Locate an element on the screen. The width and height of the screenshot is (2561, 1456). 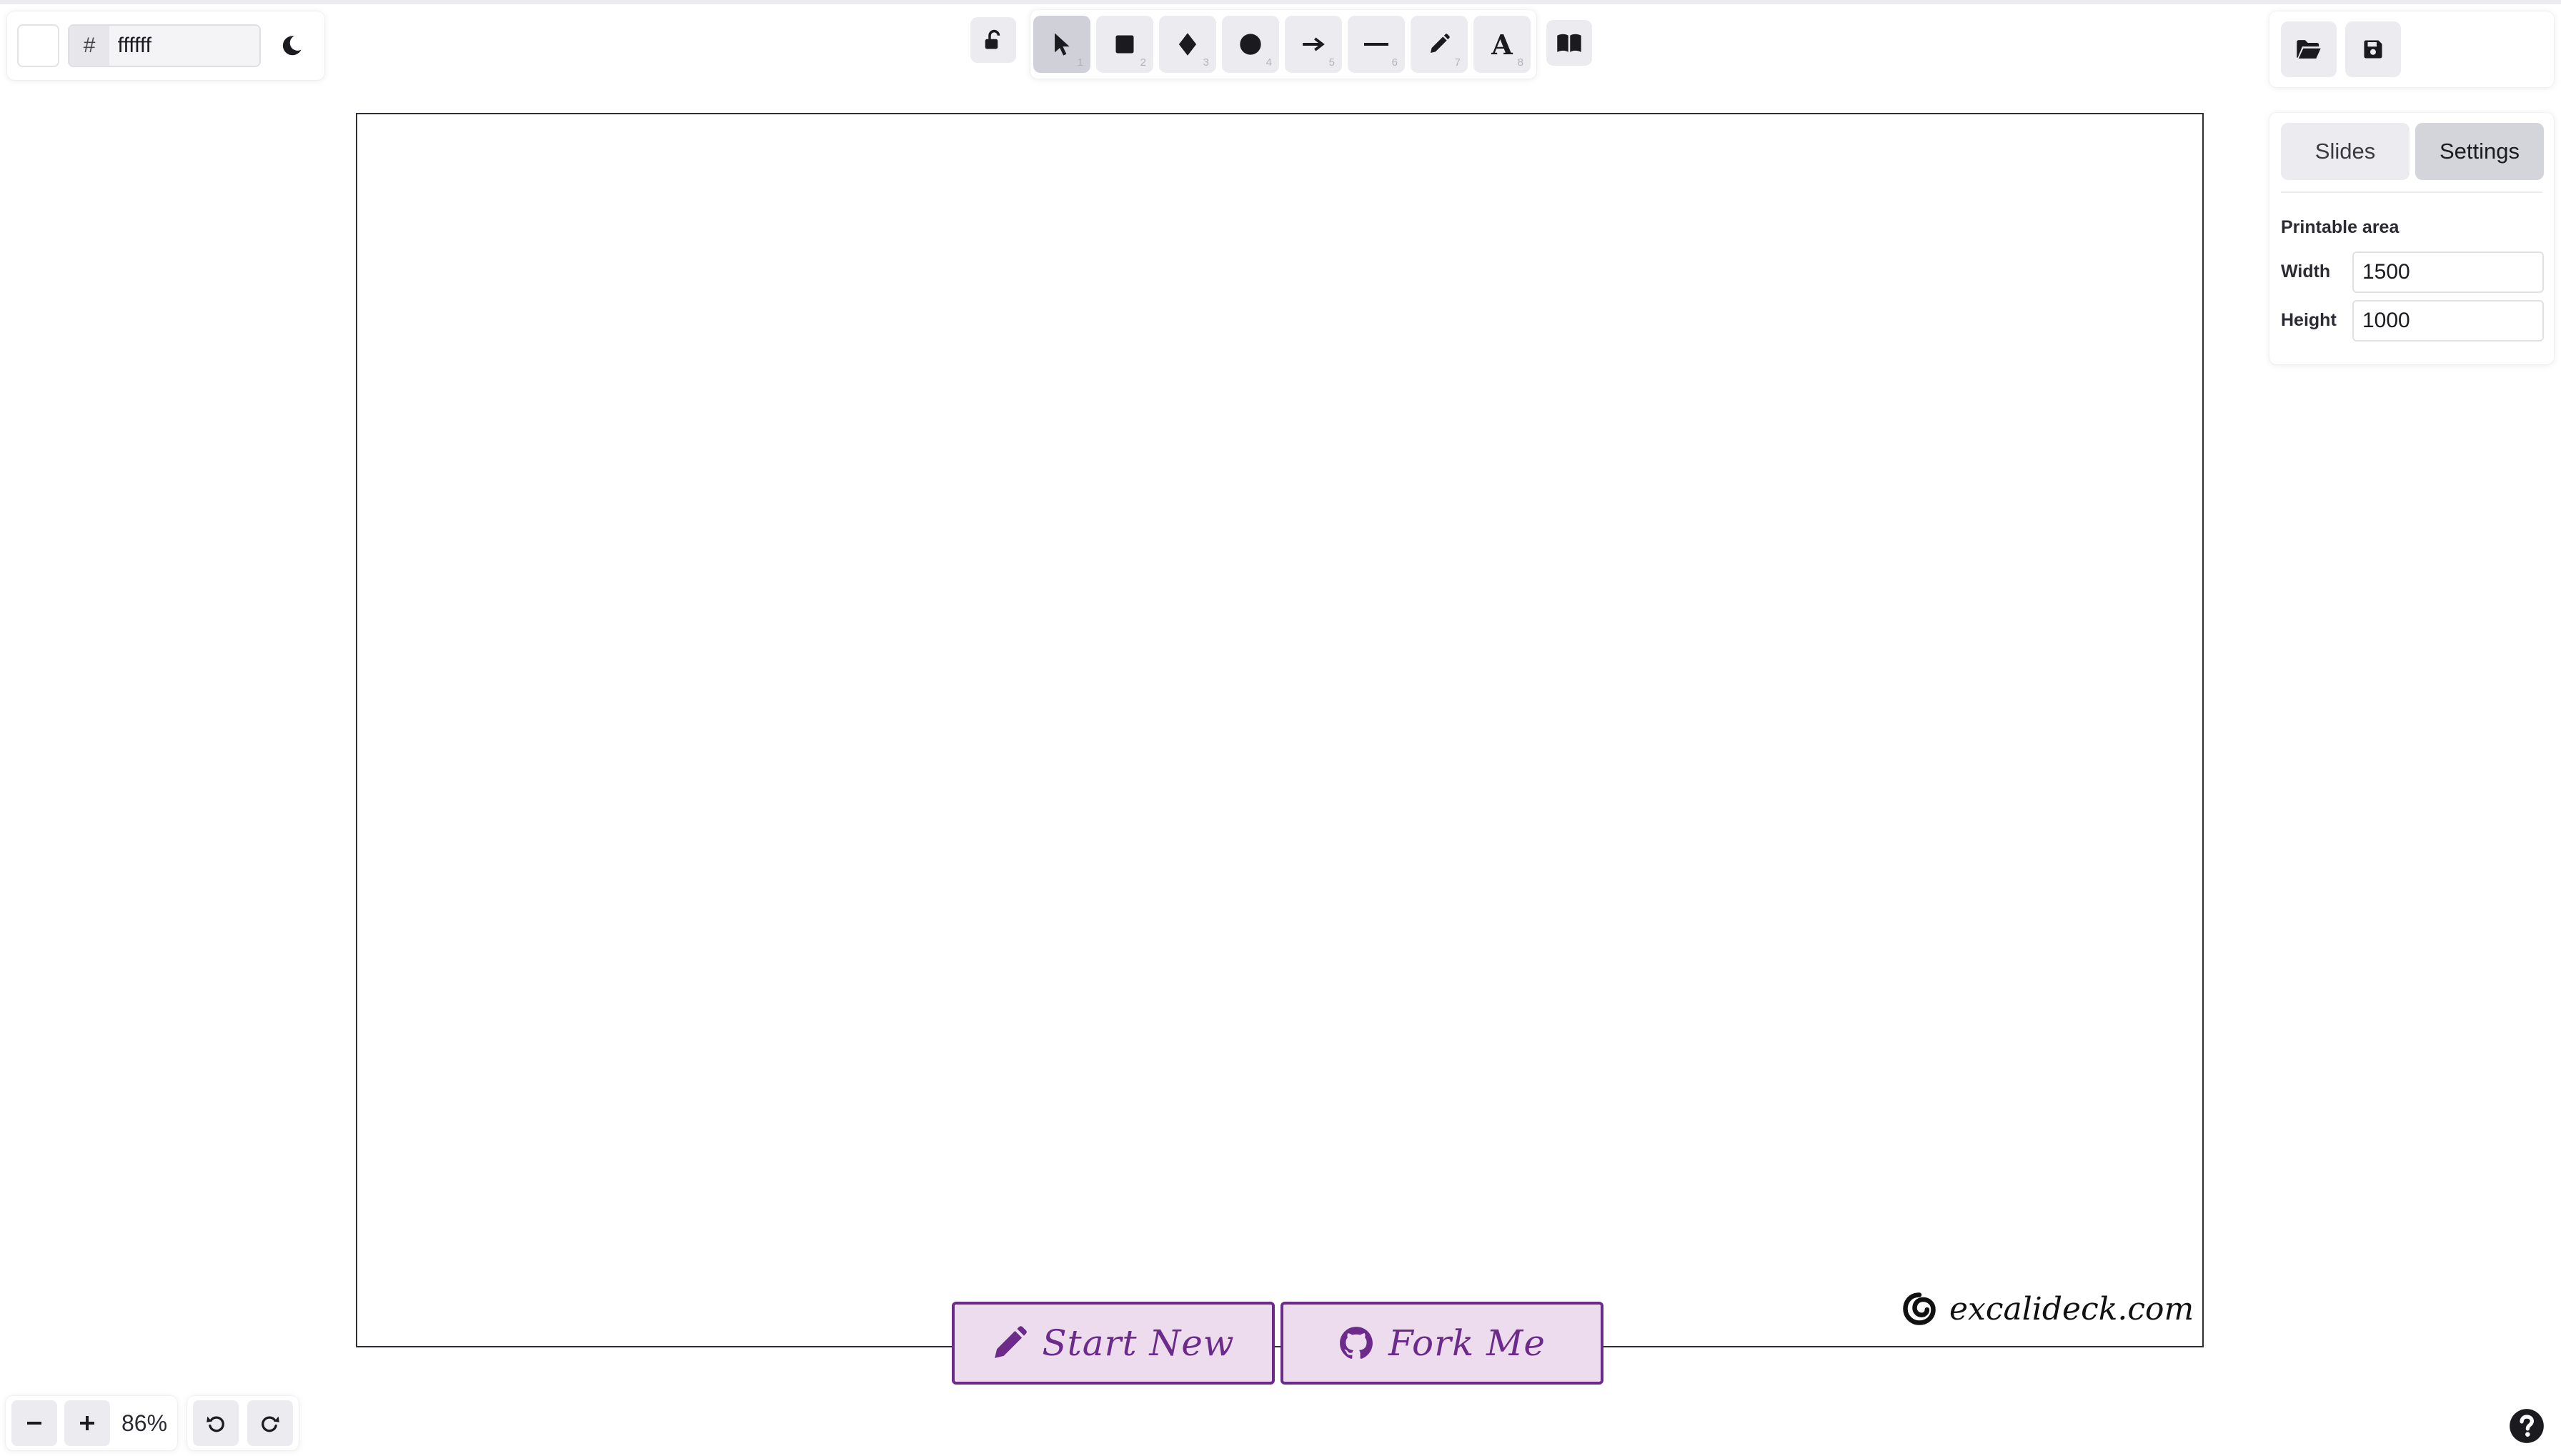
background-color-swatch is located at coordinates (38, 45).